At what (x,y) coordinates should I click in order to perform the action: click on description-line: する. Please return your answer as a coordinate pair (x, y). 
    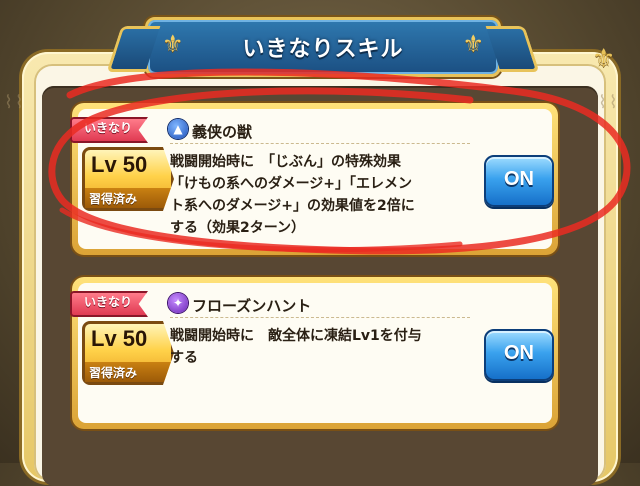
    Looking at the image, I should click on (184, 358).